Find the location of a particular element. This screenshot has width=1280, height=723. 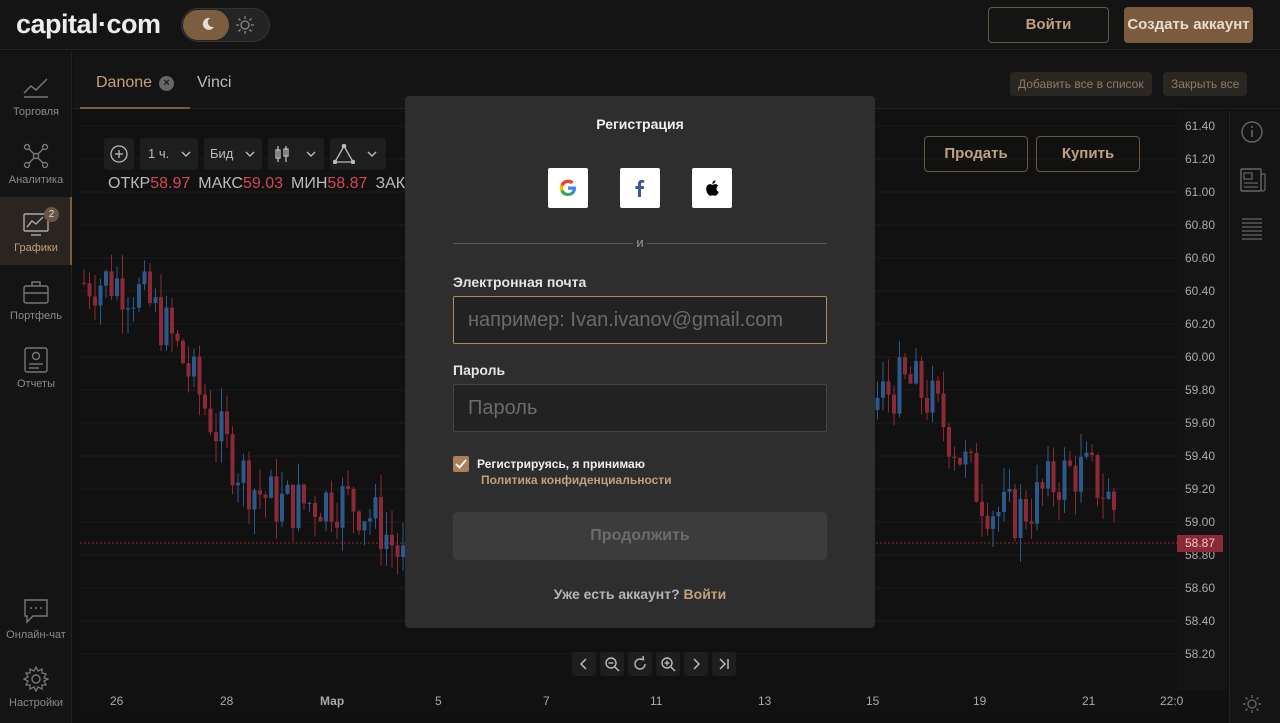

high-label: МАКС is located at coordinates (220, 183).